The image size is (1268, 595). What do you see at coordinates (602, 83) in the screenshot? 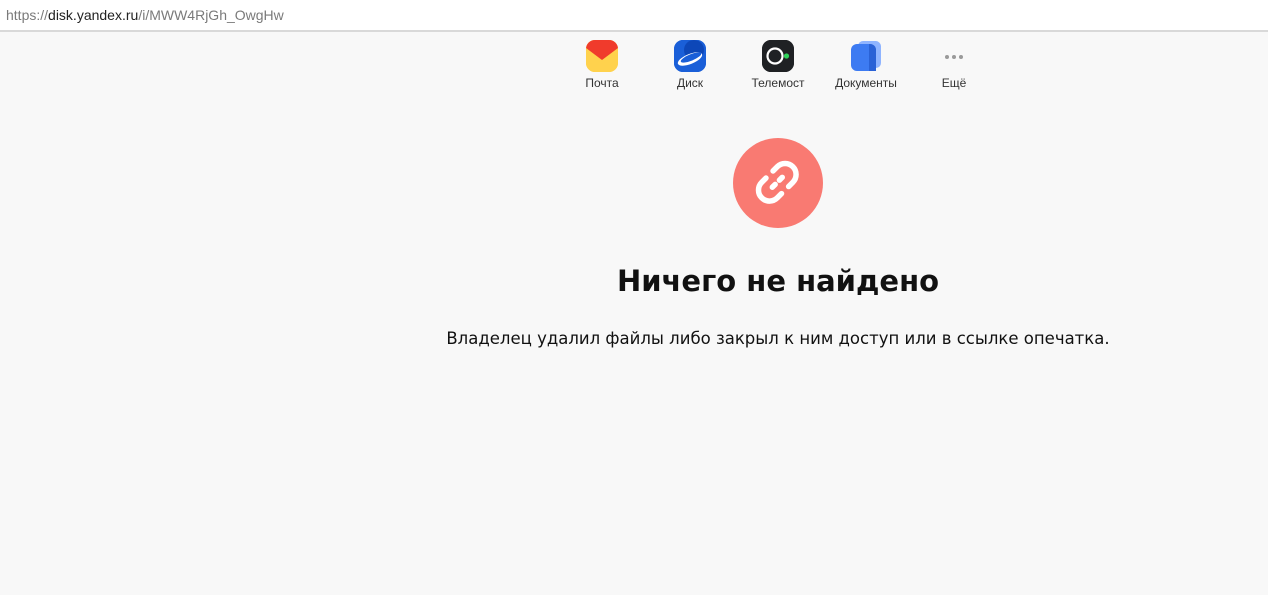
I see `service-mail-label: Почта` at bounding box center [602, 83].